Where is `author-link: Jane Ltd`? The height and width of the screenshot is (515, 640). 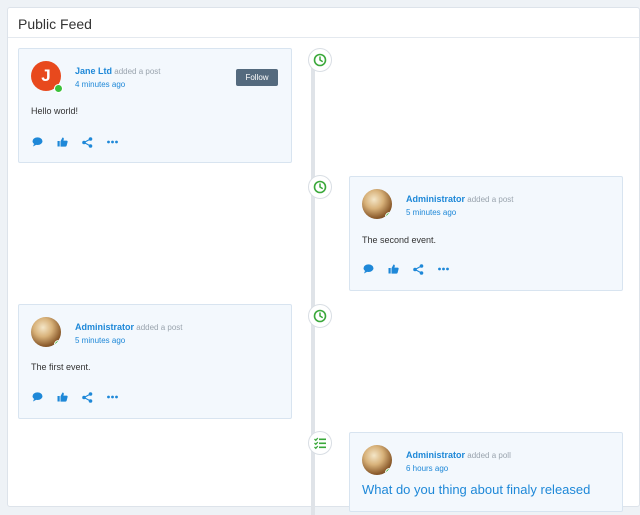 author-link: Jane Ltd is located at coordinates (93, 71).